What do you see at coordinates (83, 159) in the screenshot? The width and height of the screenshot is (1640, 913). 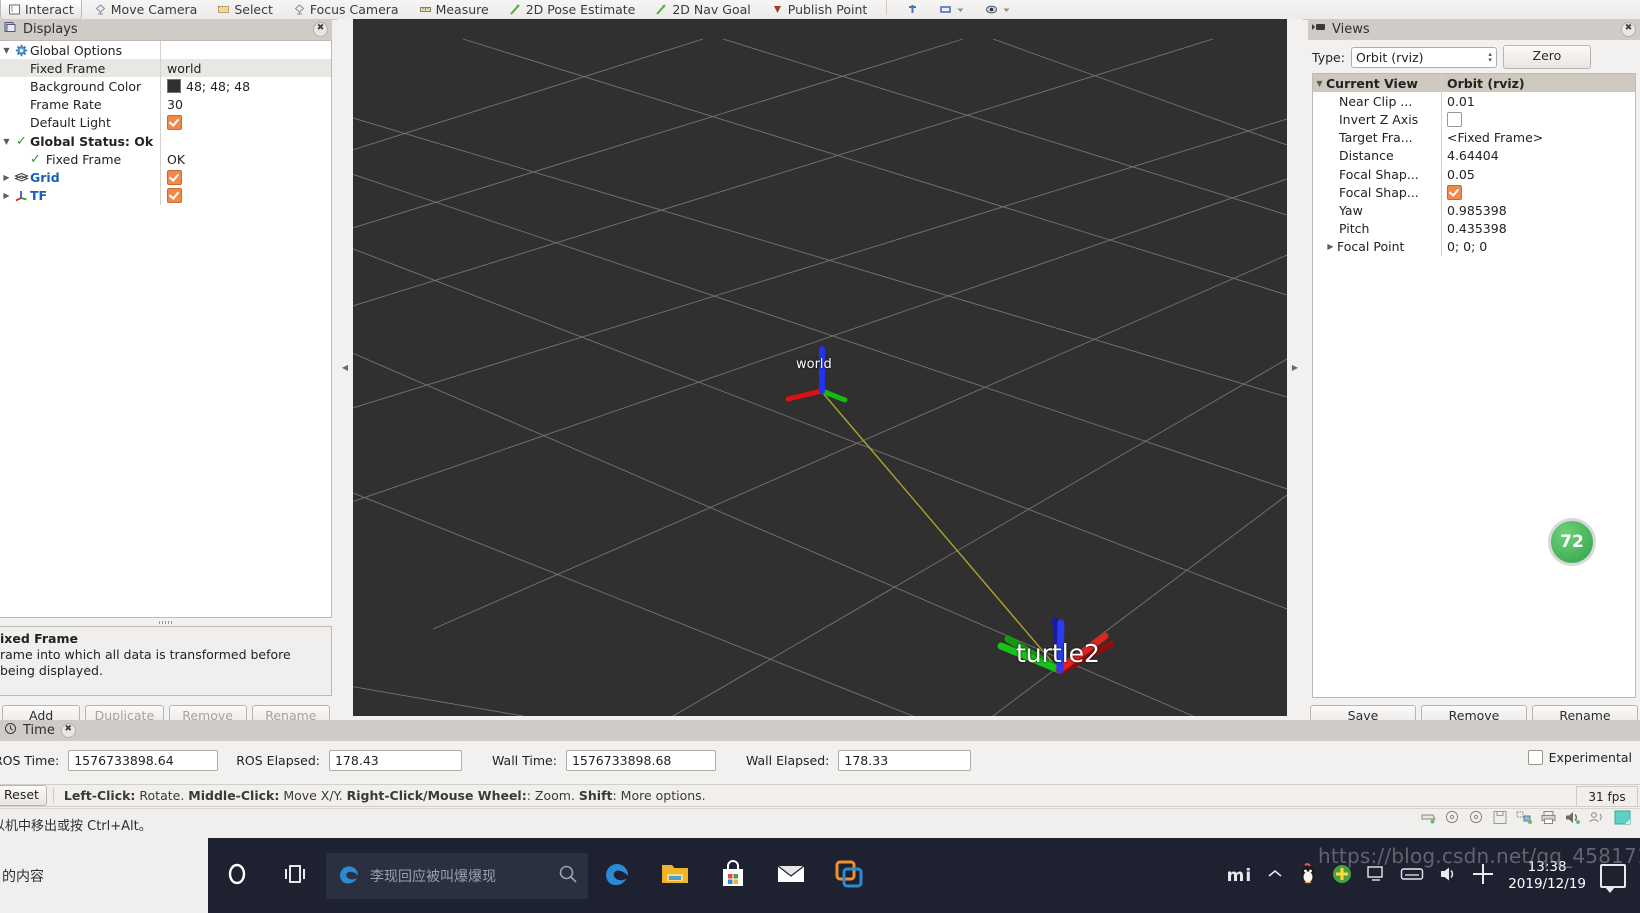 I see `tree-label: Fixed Frame` at bounding box center [83, 159].